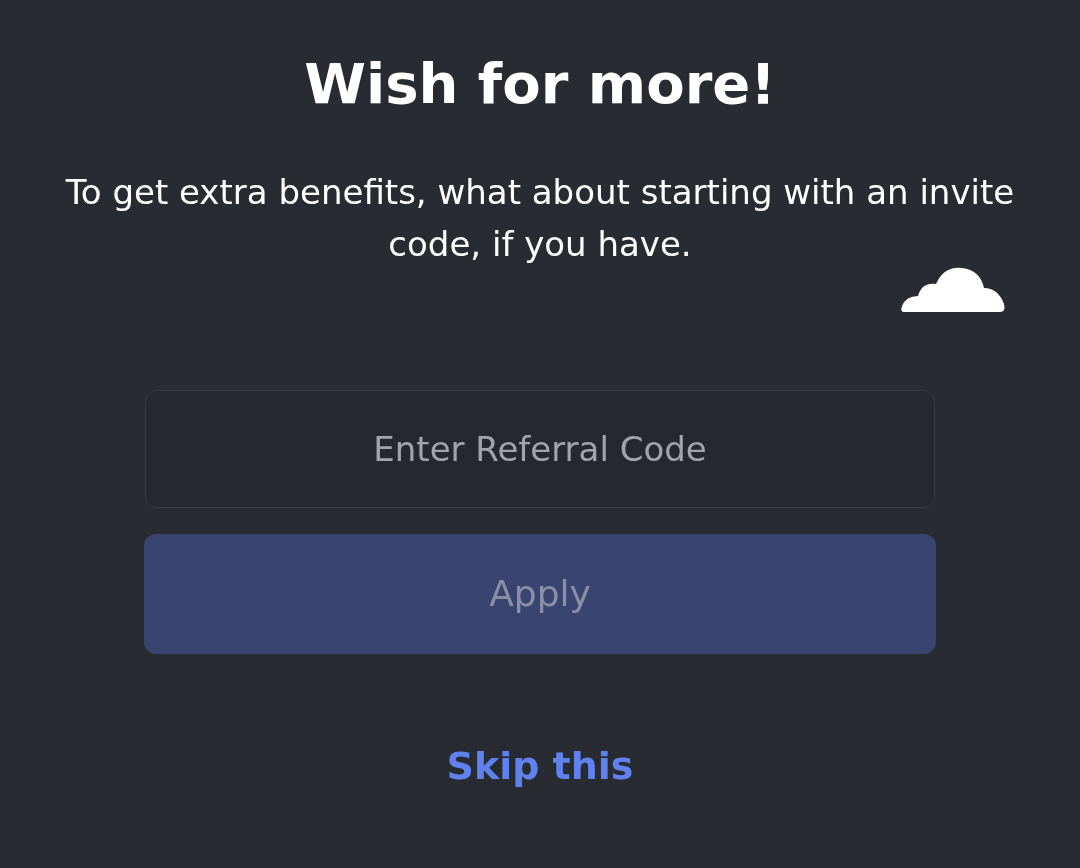 This screenshot has height=868, width=1080. I want to click on referral-code-field: Enter Referral Code, so click(540, 449).